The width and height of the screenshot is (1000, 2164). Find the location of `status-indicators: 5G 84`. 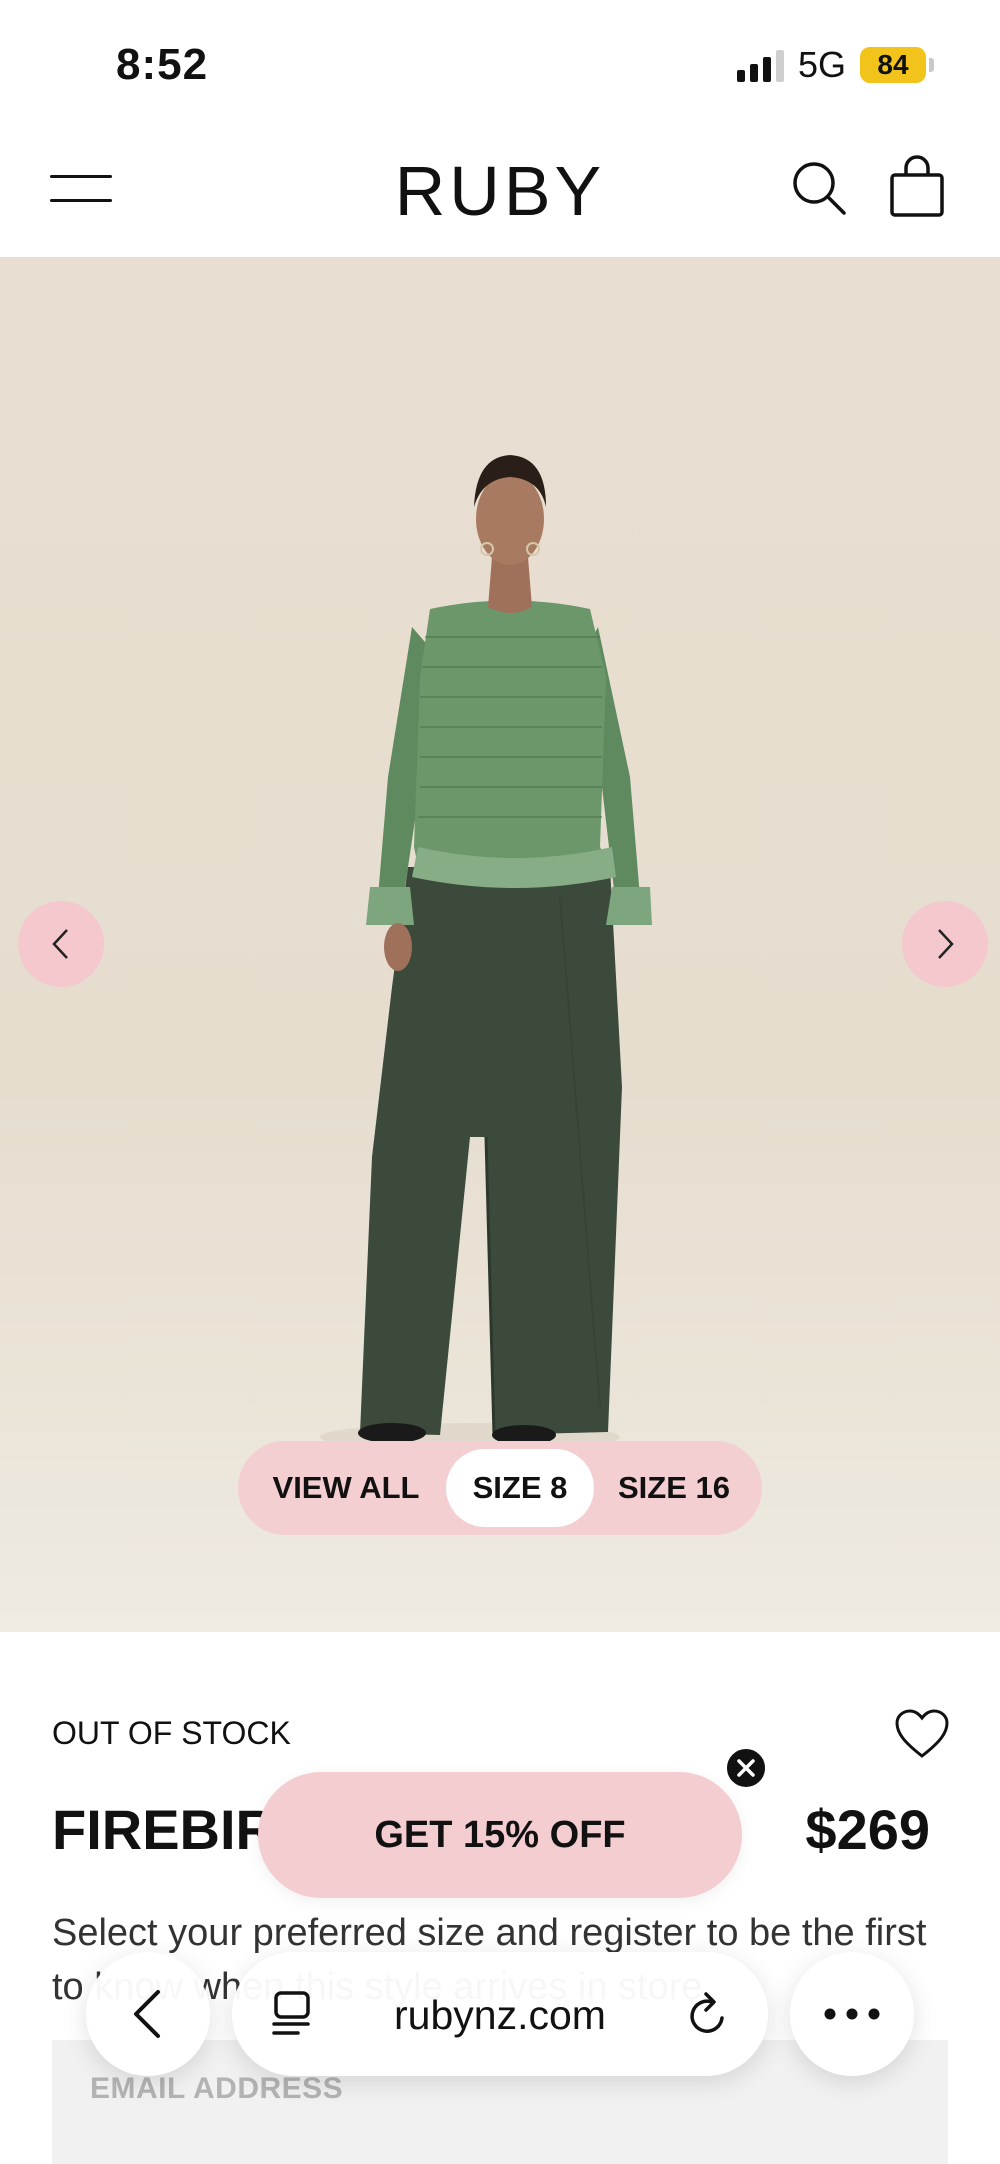

status-indicators: 5G 84 is located at coordinates (835, 65).